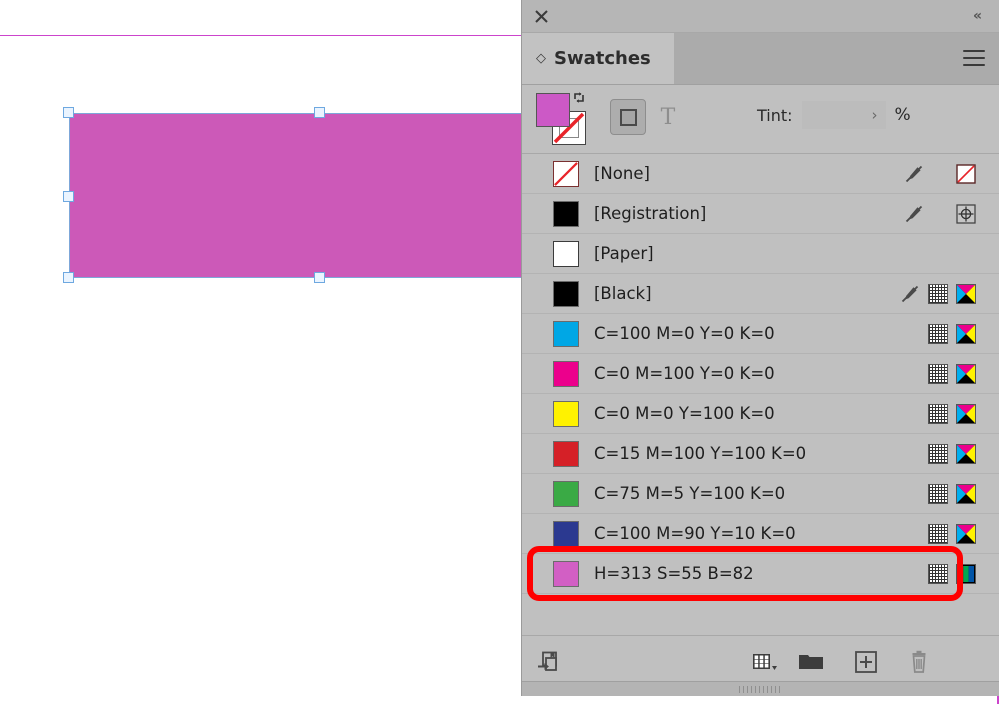 This screenshot has height=704, width=999. I want to click on none-swatch-icon, so click(966, 174).